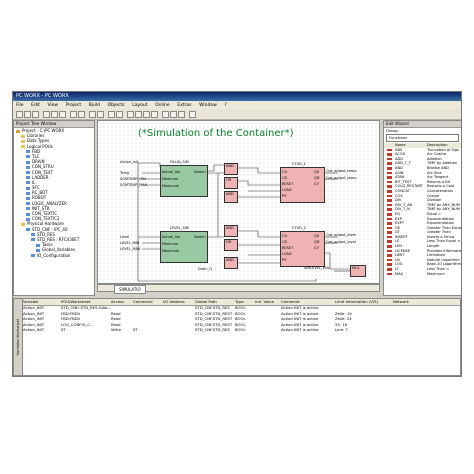  What do you see at coordinates (94, 105) in the screenshot?
I see `menu-build: Build` at bounding box center [94, 105].